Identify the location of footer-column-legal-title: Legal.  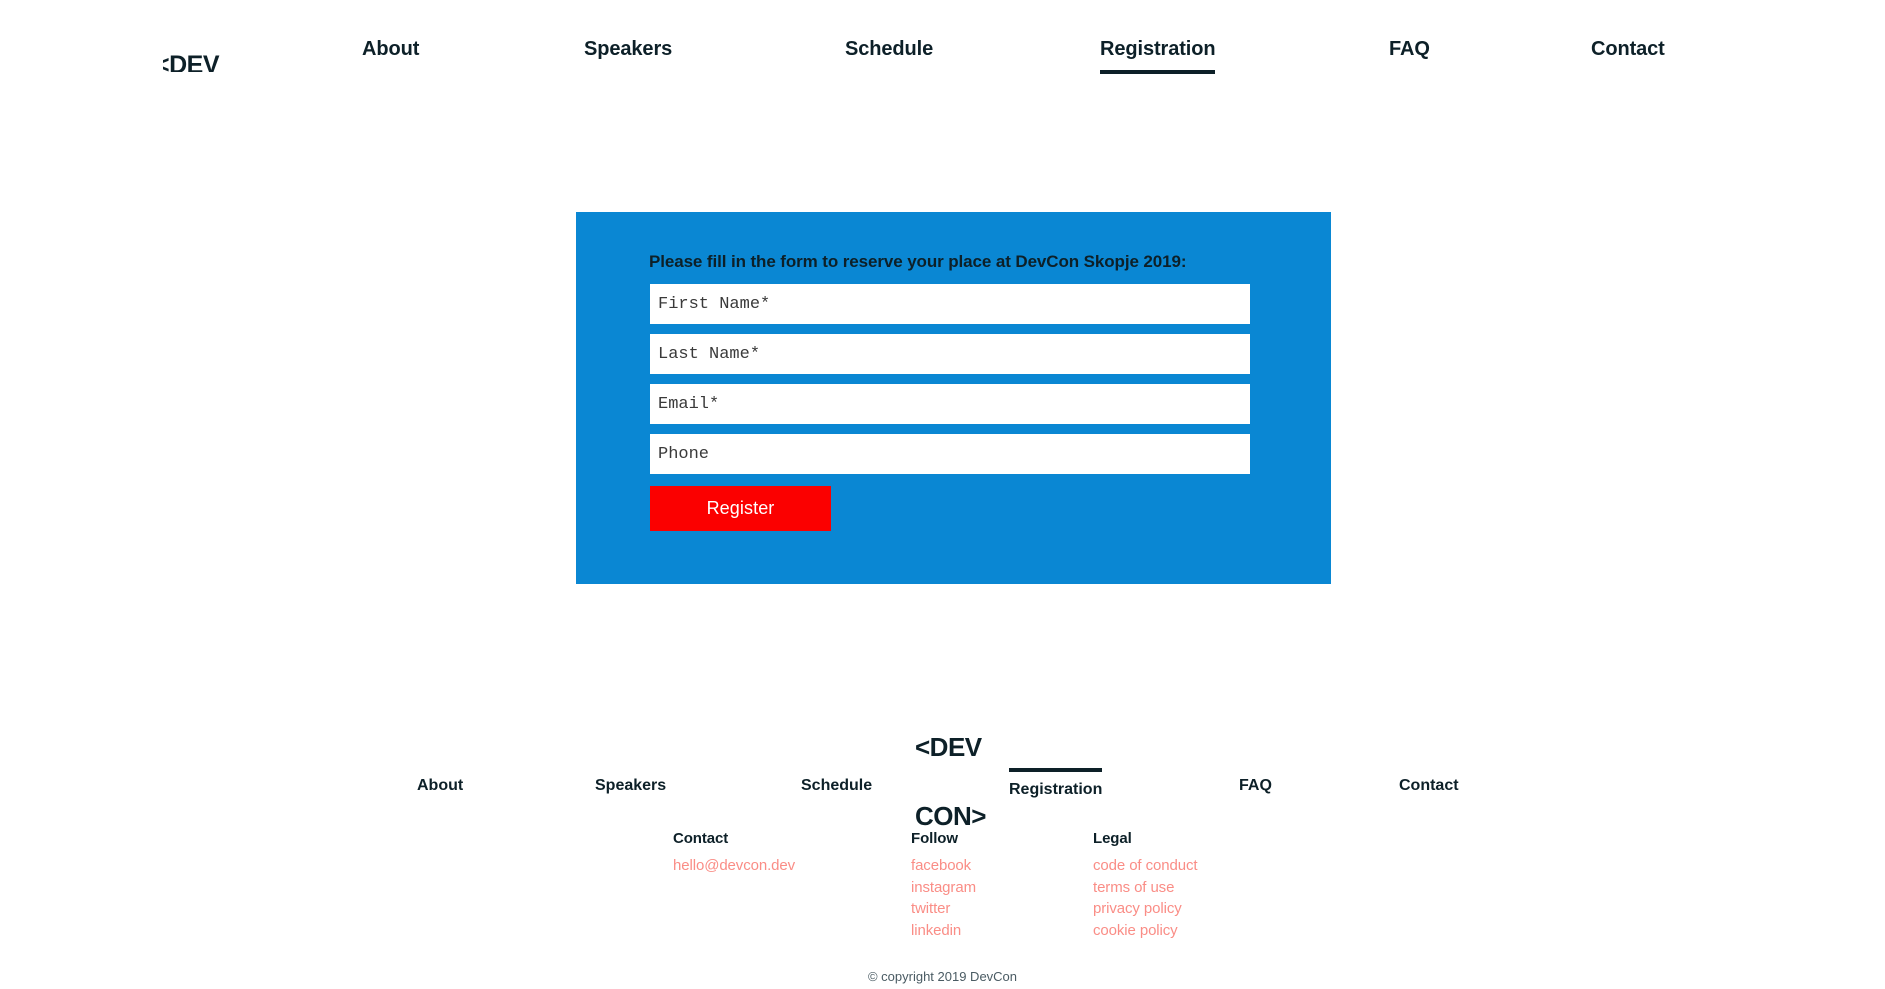
(1112, 838).